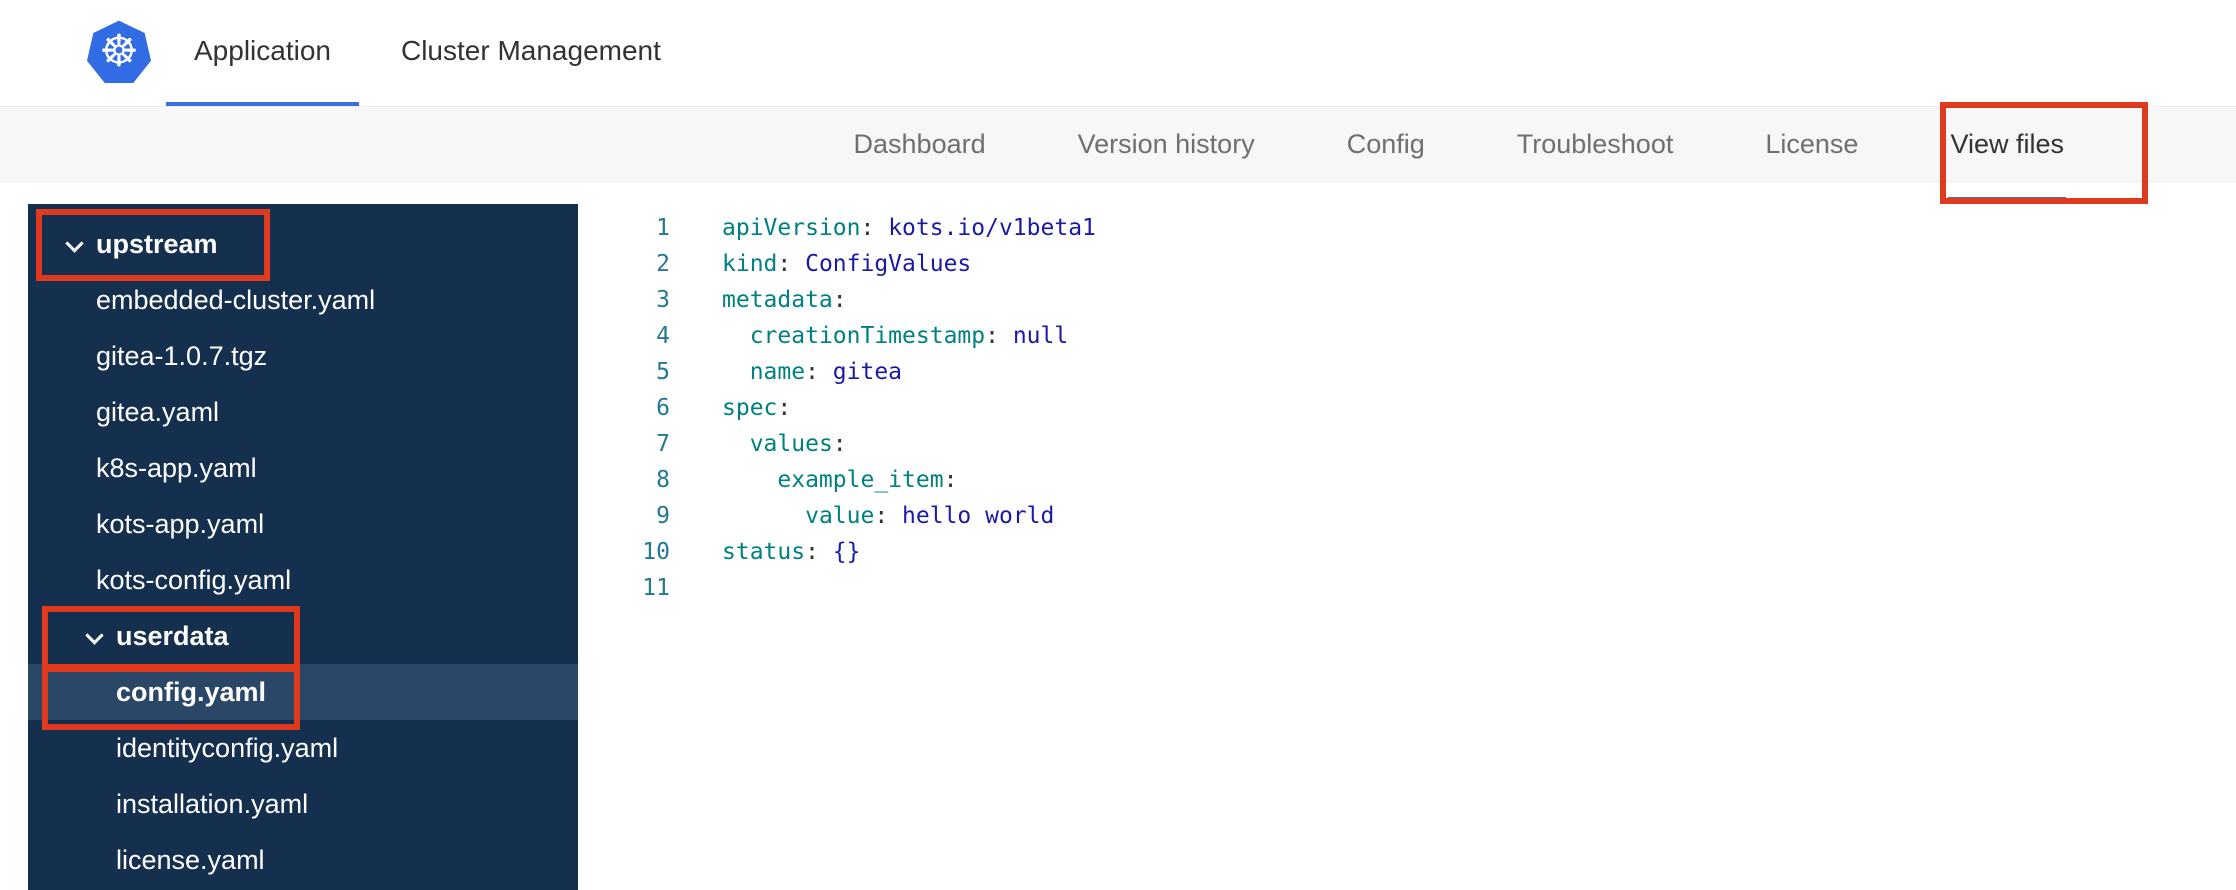  I want to click on code-text: creationTimestamp: null, so click(909, 336).